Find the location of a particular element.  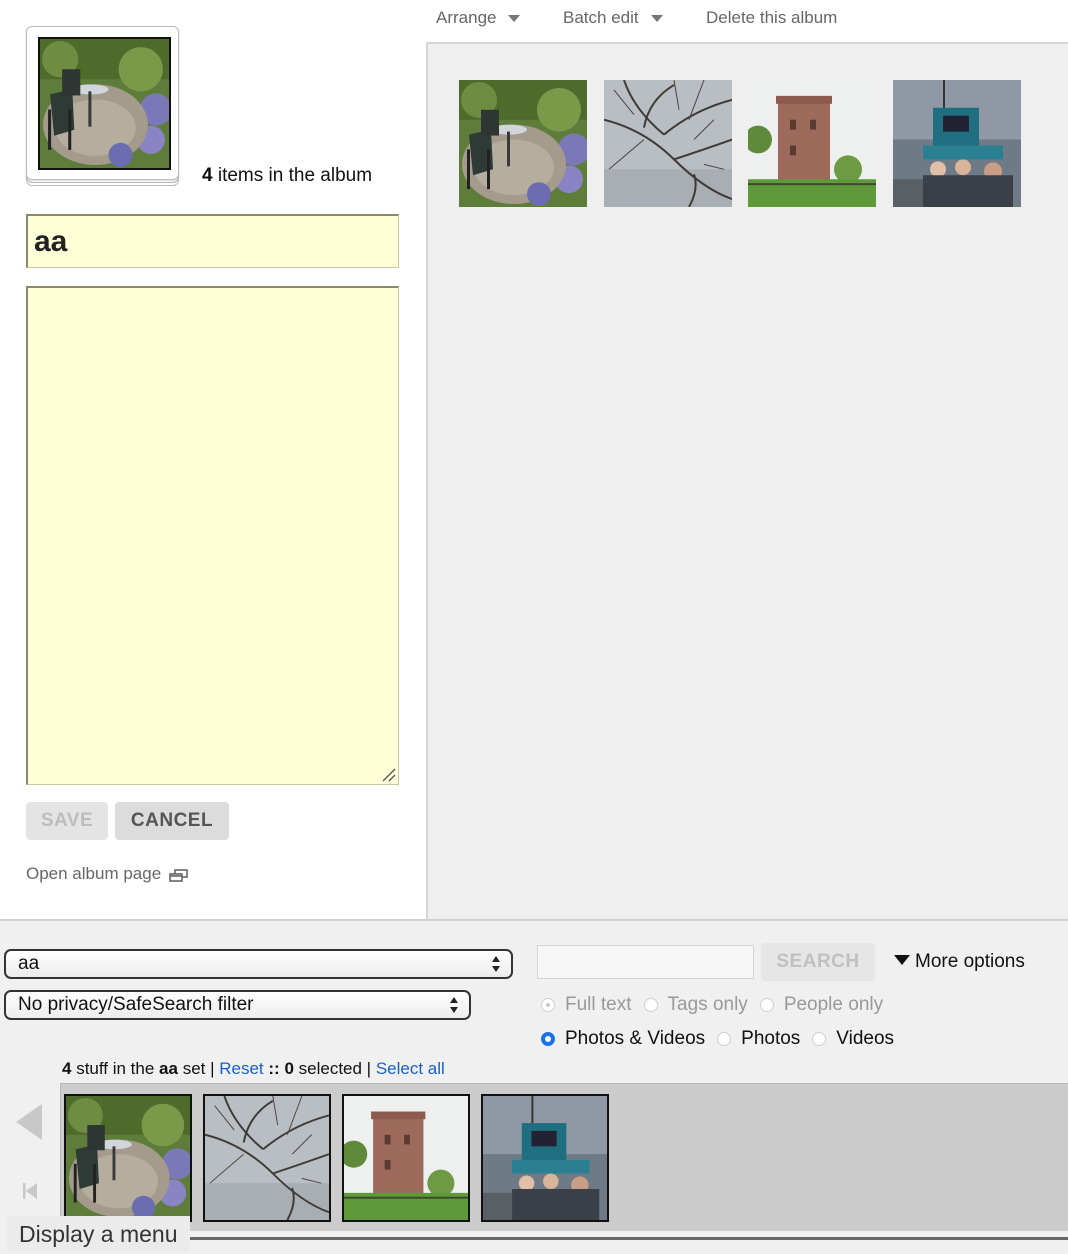

media-type-group: Photos & Videos Photos Videos is located at coordinates (723, 1039).